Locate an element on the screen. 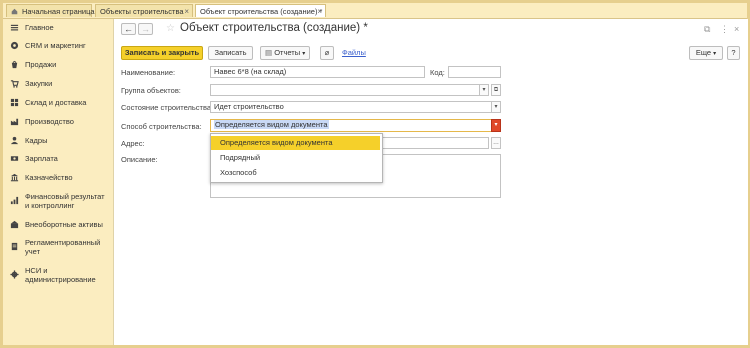 The width and height of the screenshot is (750, 348). tab-label: Объекты строительства is located at coordinates (142, 11).